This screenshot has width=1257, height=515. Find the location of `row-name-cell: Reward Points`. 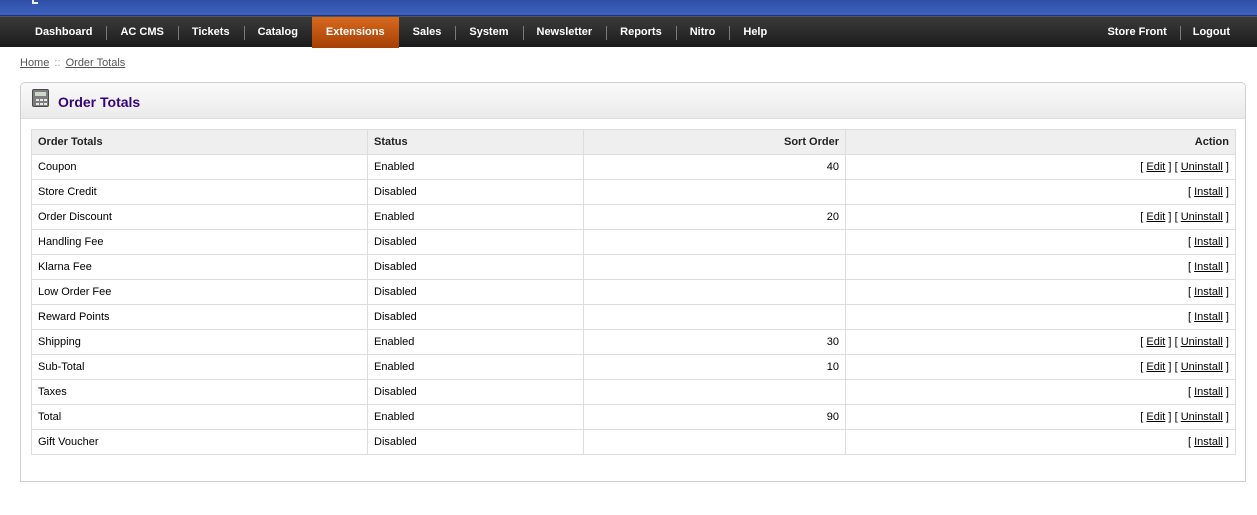

row-name-cell: Reward Points is located at coordinates (199, 317).